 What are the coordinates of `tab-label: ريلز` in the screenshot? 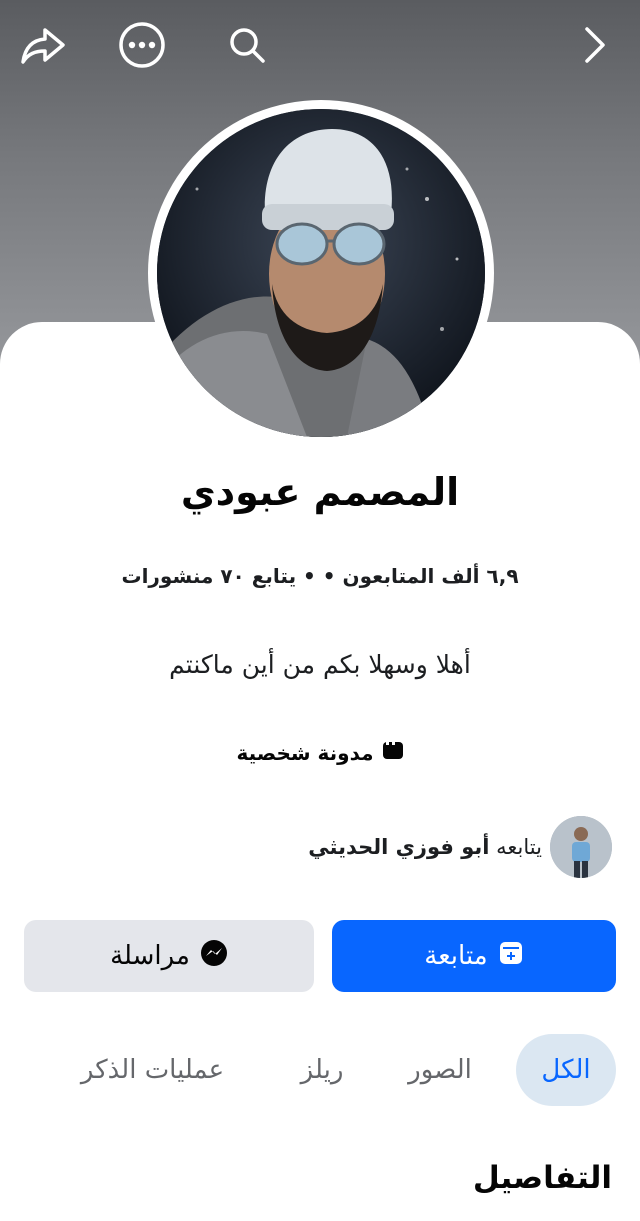 It's located at (322, 1070).